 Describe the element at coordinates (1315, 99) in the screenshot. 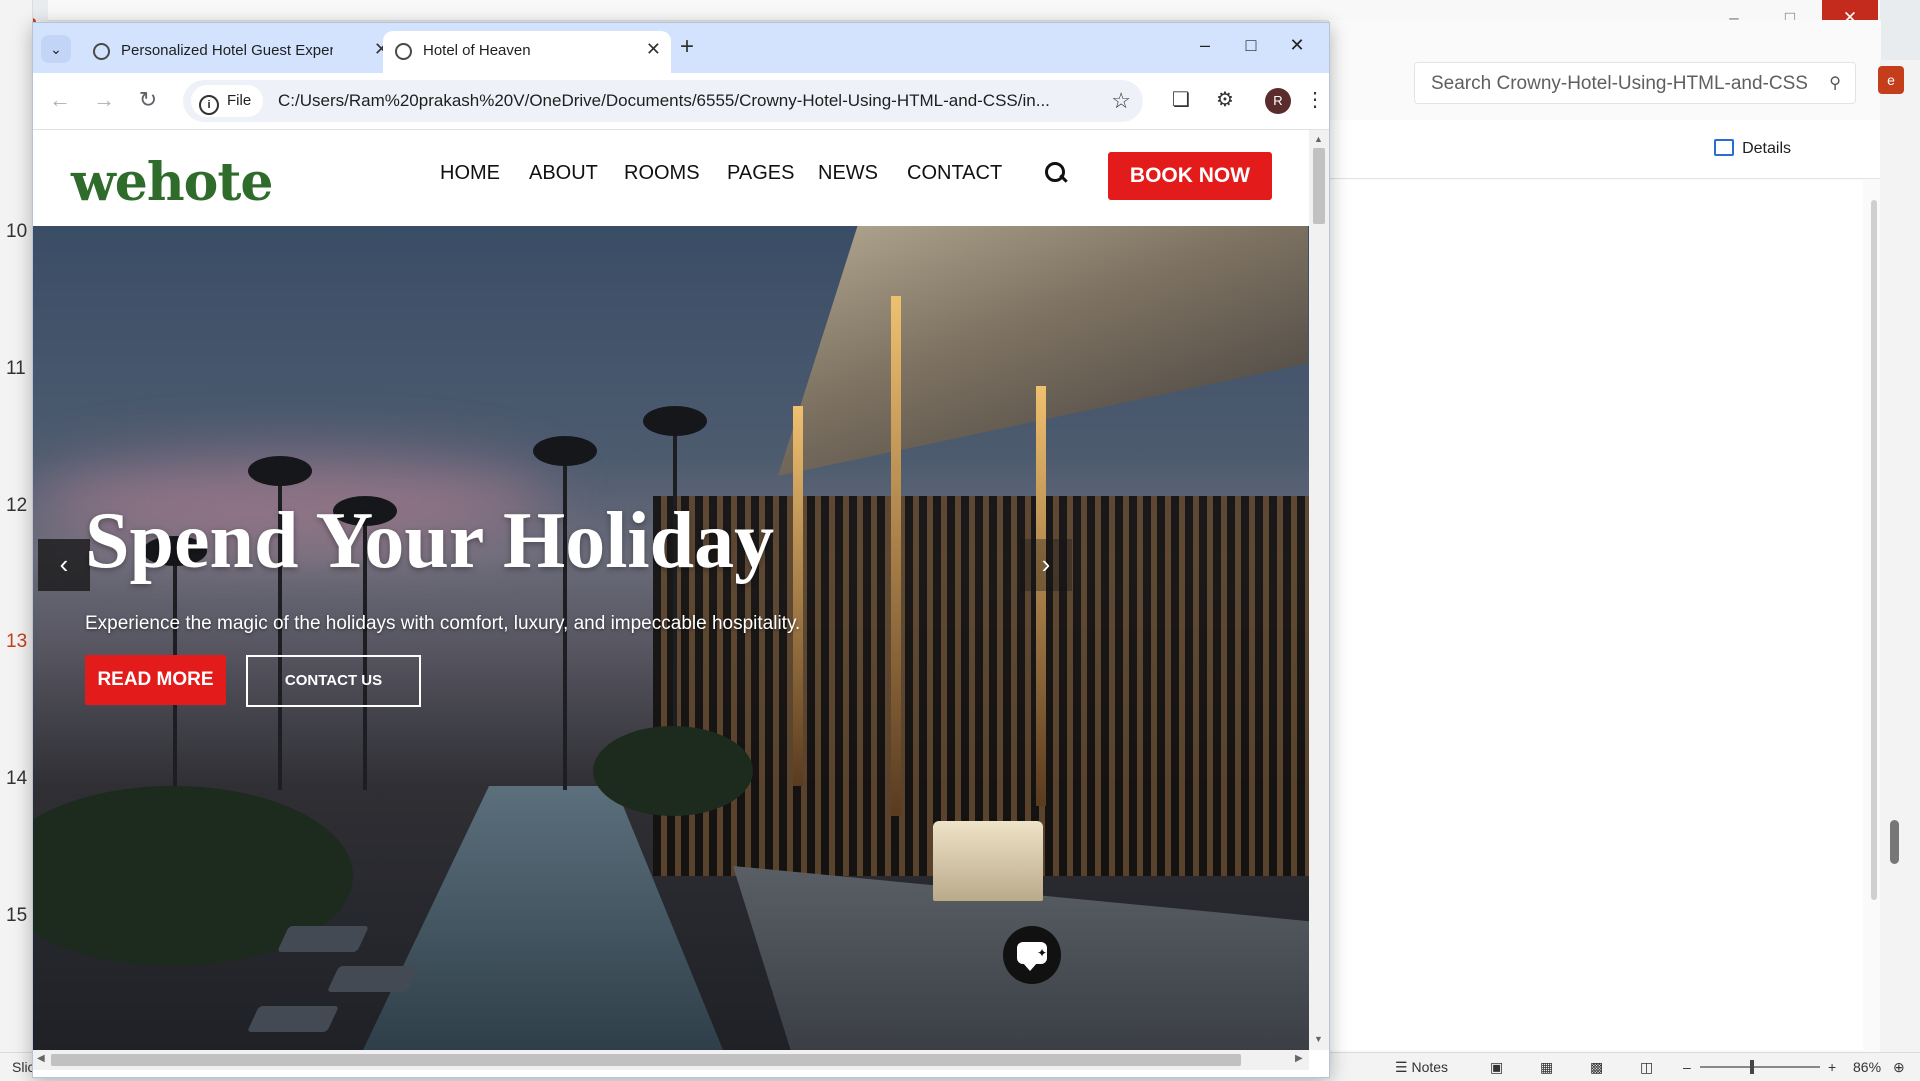

I see `kebab-menu-icon: ⋮` at that location.